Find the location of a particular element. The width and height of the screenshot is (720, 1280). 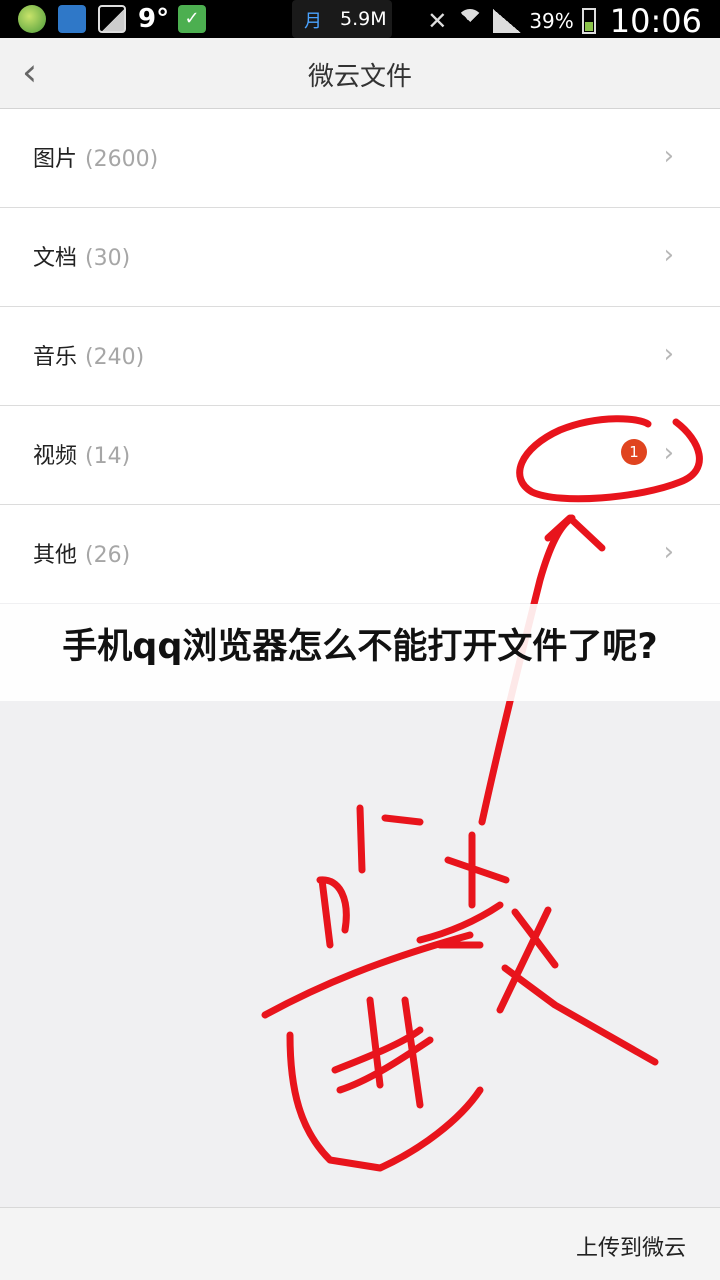

annotation-char-small is located at coordinates (370, 876).